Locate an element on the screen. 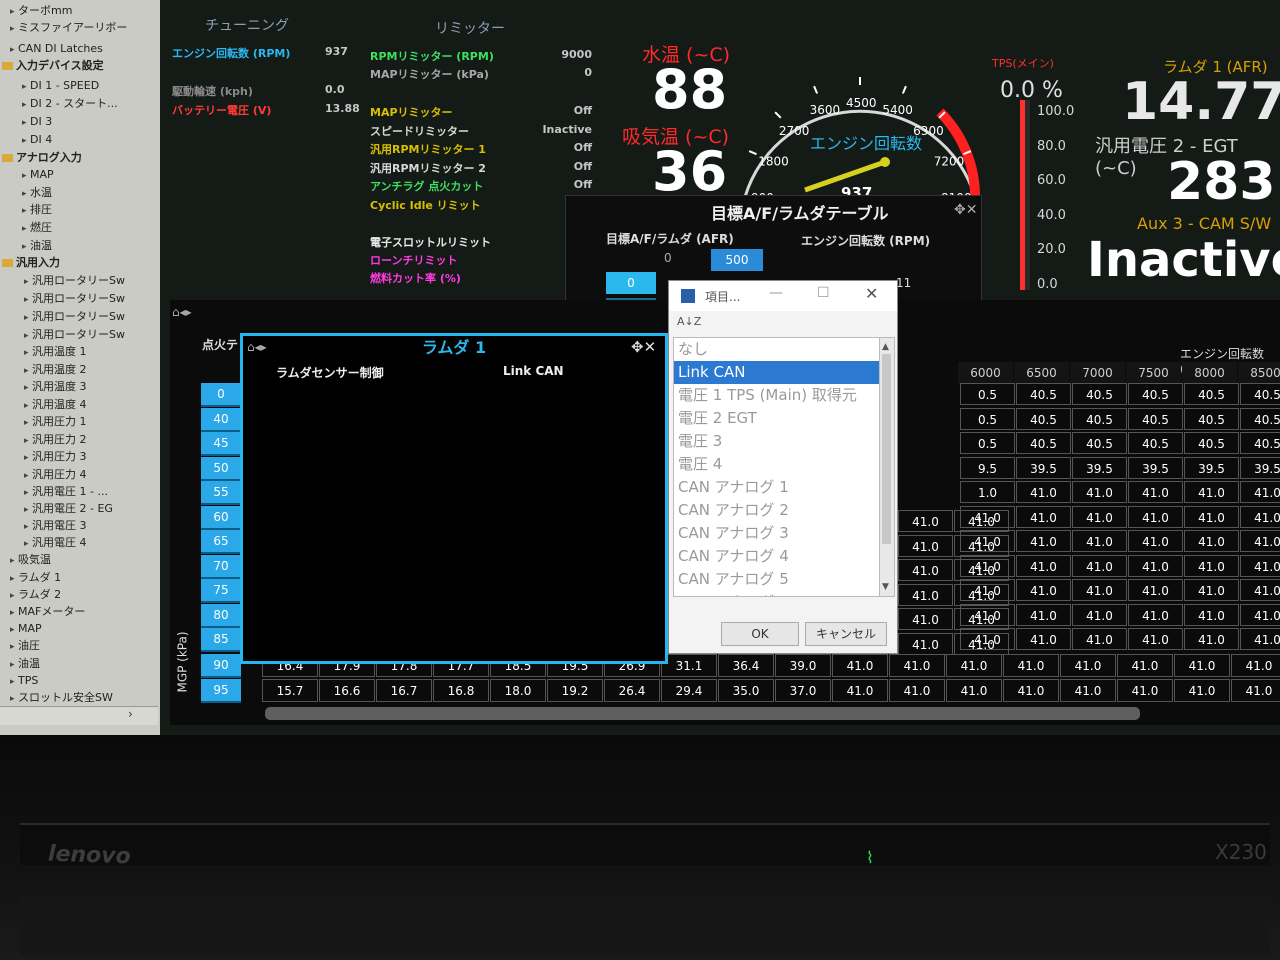 This screenshot has width=1280, height=960. window-close-icon: ✥✕ is located at coordinates (643, 347).